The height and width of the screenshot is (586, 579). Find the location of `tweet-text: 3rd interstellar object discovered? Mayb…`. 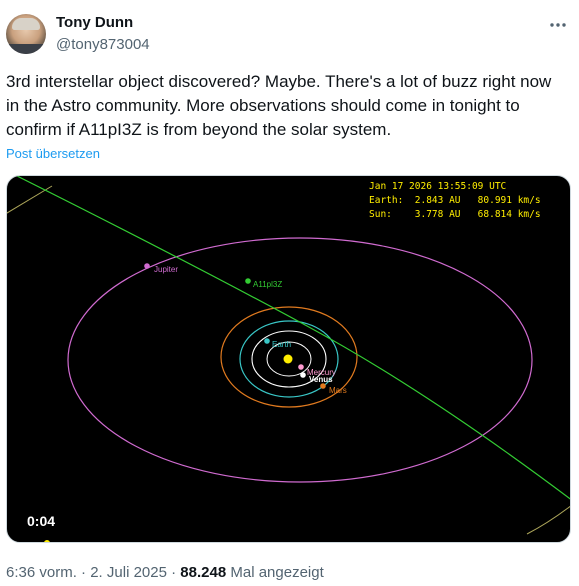

tweet-text: 3rd interstellar object discovered? Mayb… is located at coordinates (279, 105).